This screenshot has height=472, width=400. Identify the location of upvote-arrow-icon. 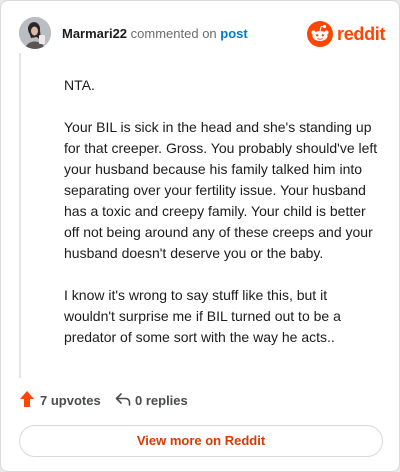
(27, 399).